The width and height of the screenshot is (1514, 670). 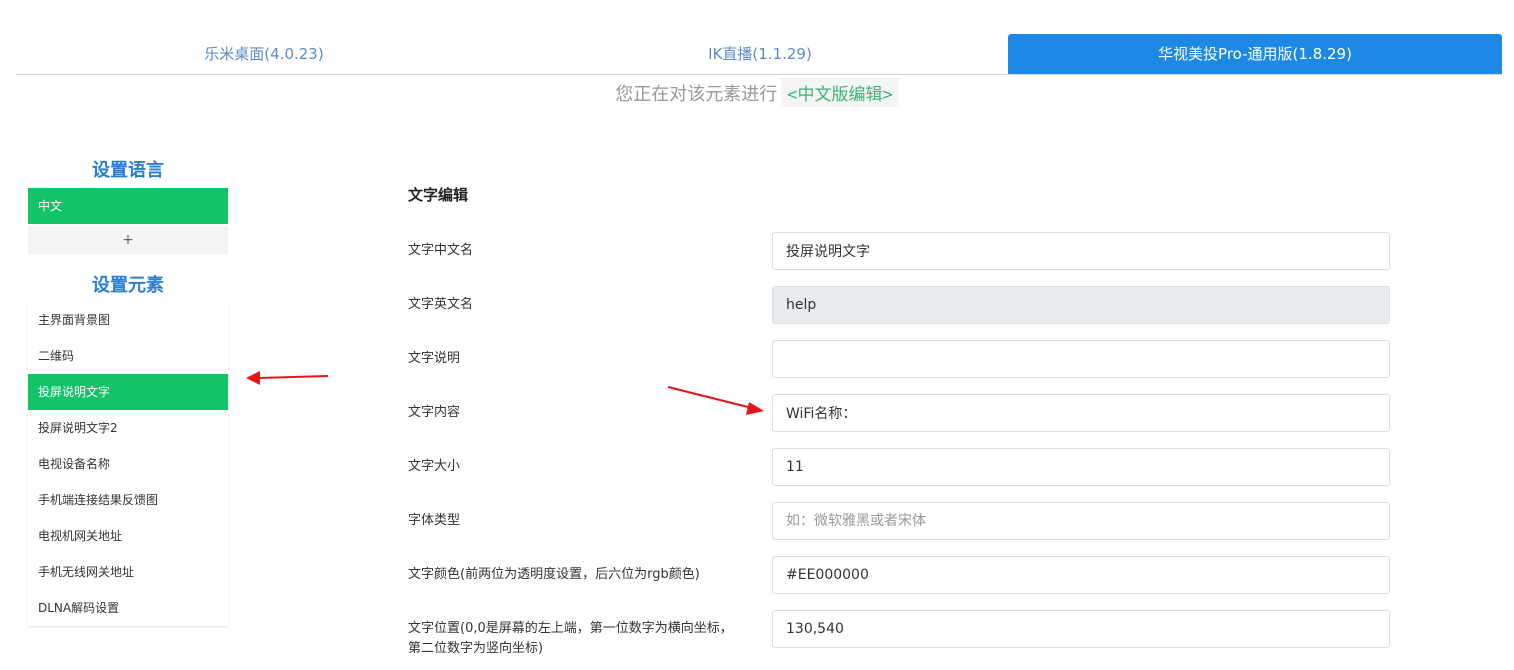 I want to click on element-item-dlna-decode: DLNA解码设置, so click(x=128, y=608).